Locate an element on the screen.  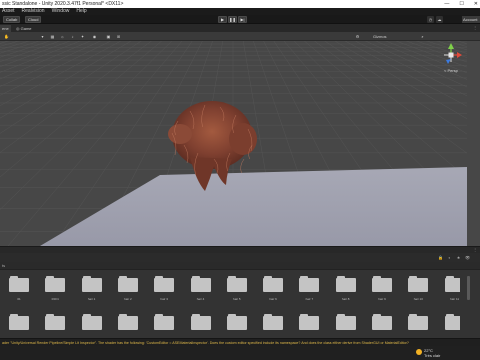
project-tab-bar: ⋮ is located at coordinates (240, 249).